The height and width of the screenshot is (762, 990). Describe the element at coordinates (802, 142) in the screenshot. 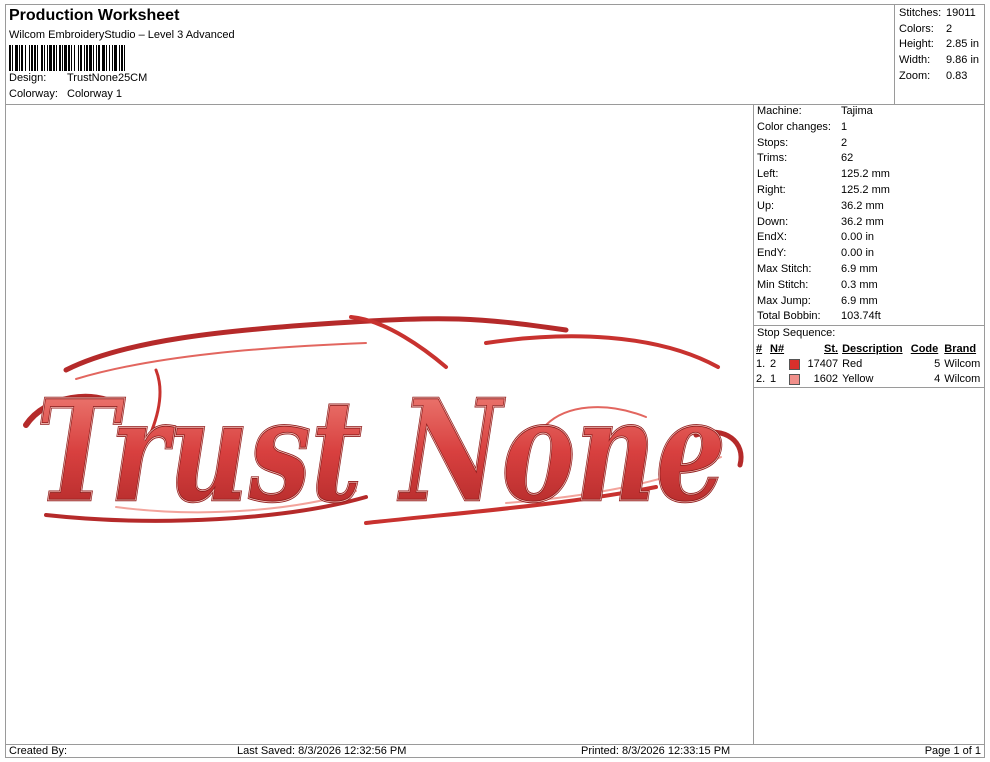

I see `info-row: Stops: 2` at that location.